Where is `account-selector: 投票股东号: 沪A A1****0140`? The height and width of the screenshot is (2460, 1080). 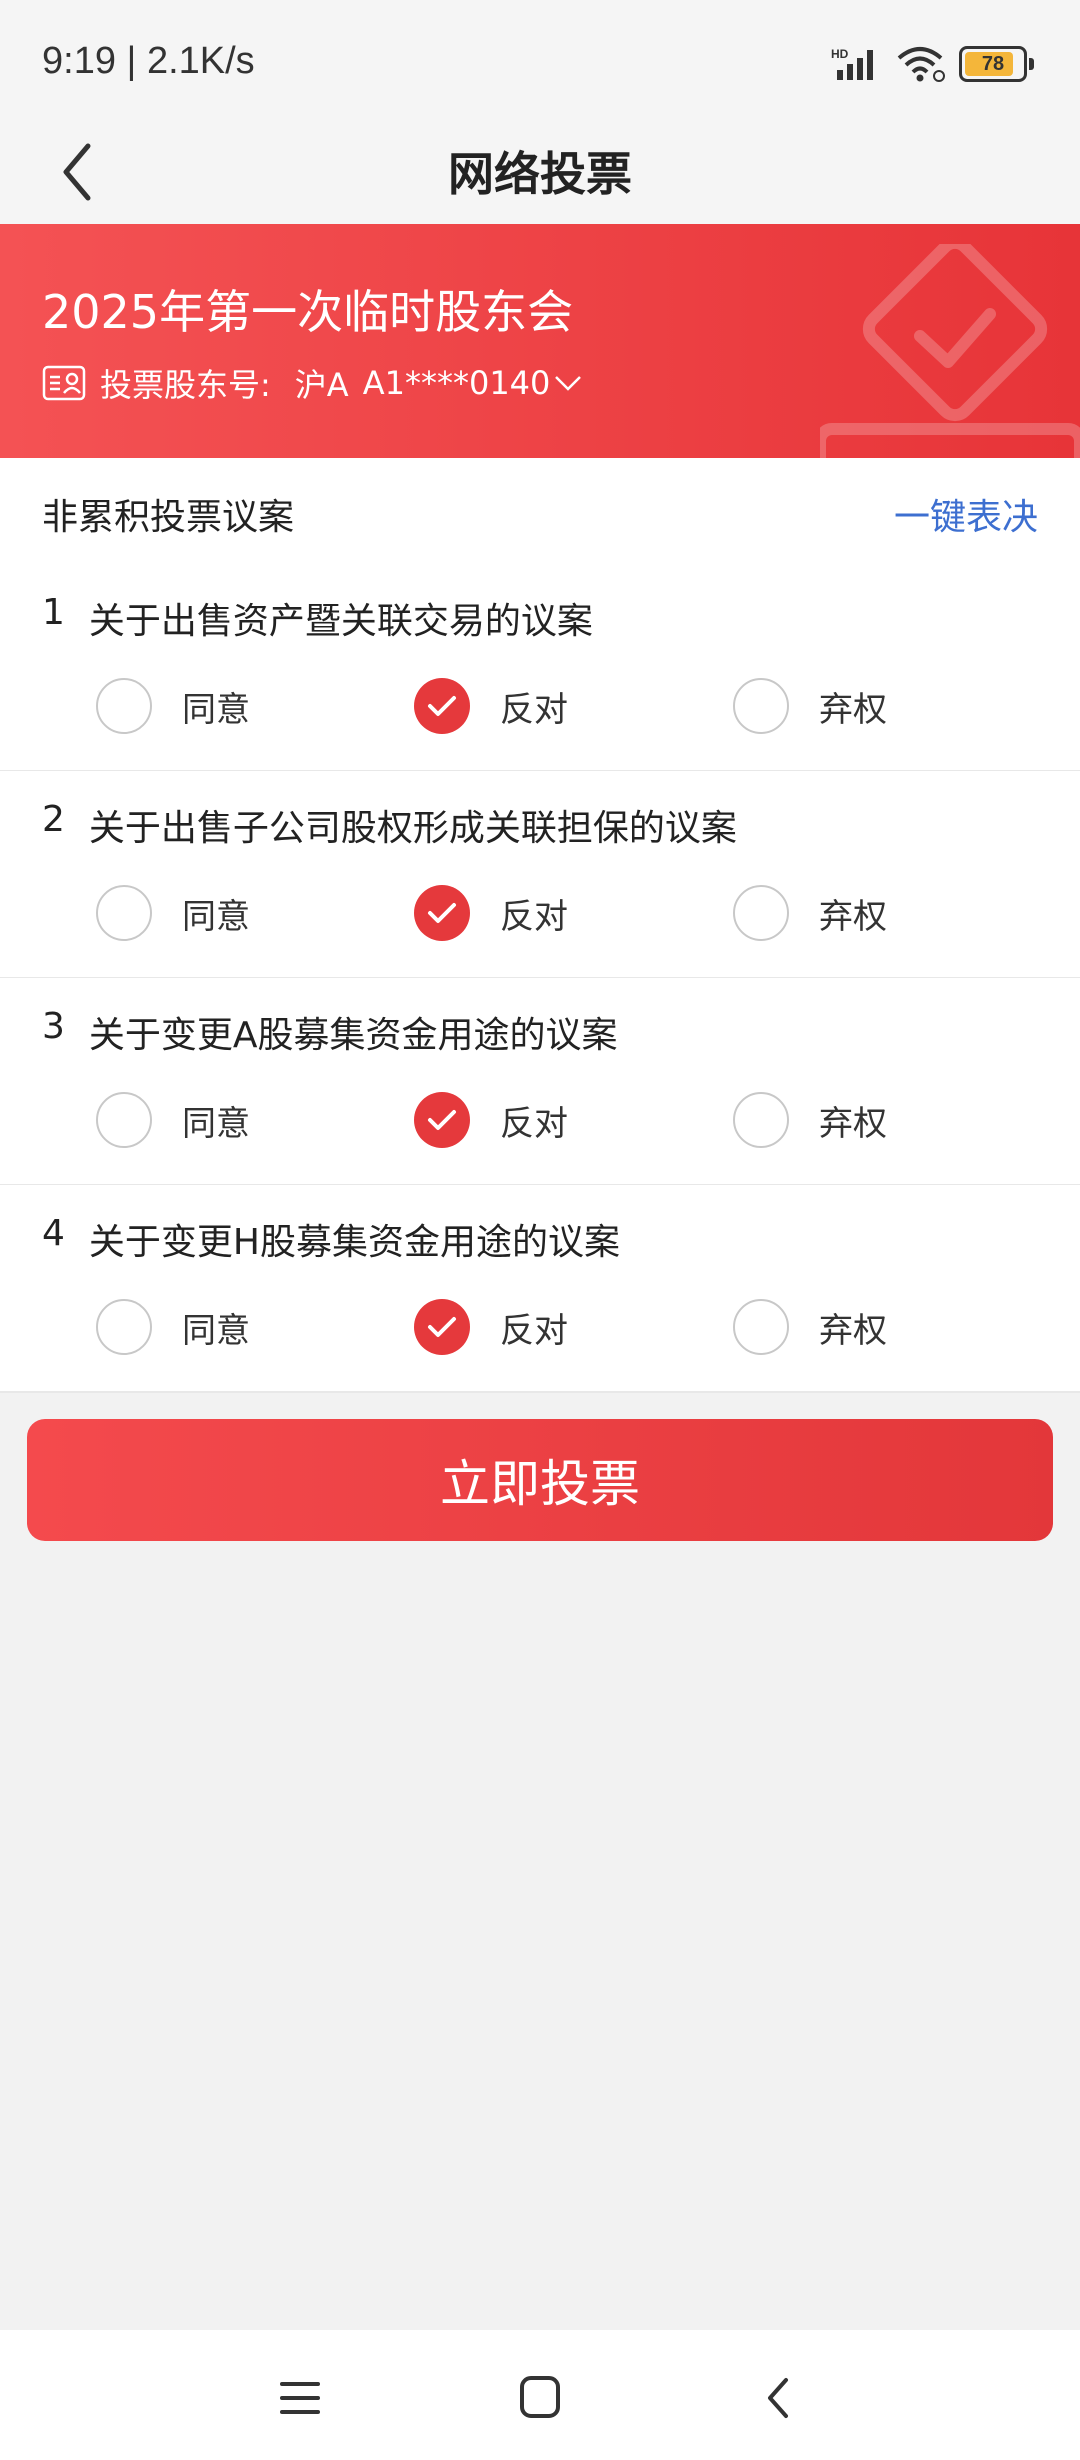 account-selector: 投票股东号: 沪A A1****0140 is located at coordinates (312, 383).